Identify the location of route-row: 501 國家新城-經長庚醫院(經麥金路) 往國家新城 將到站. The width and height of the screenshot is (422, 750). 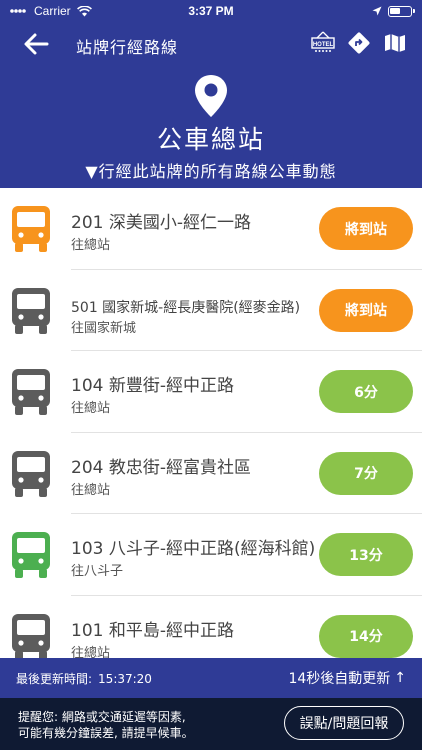
(211, 311).